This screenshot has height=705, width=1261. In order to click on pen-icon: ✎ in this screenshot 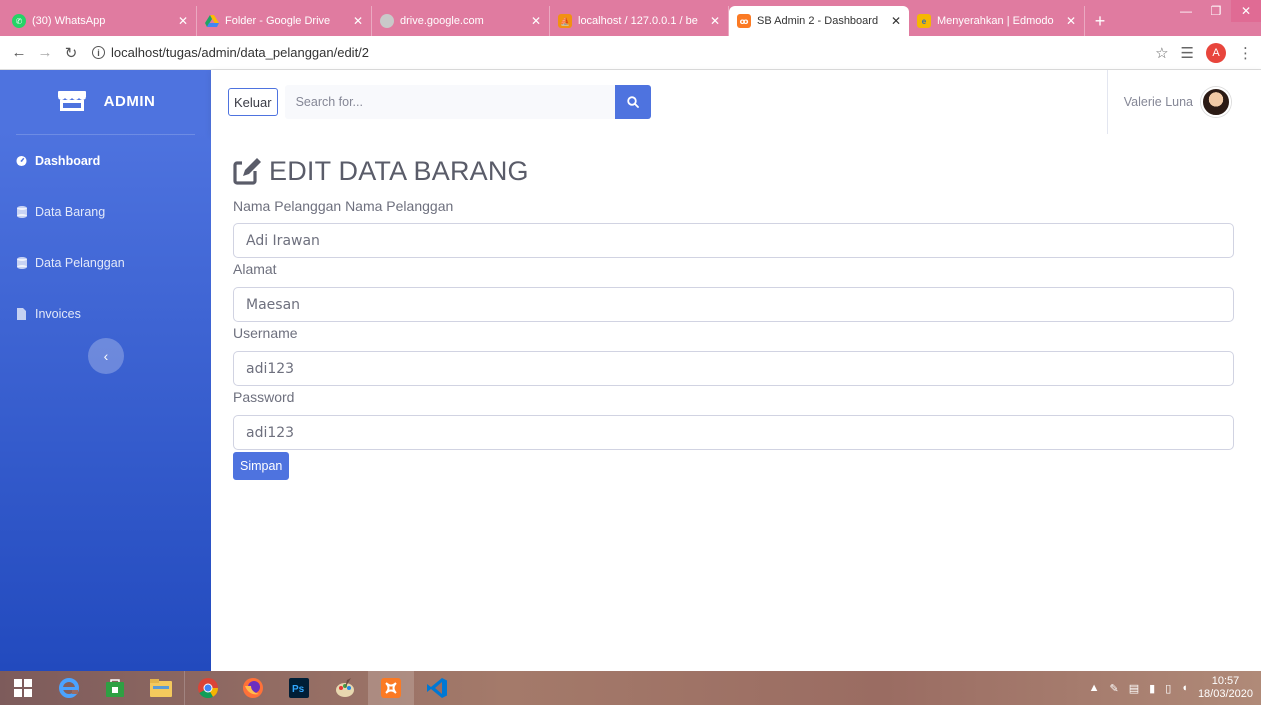, I will do `click(1114, 688)`.